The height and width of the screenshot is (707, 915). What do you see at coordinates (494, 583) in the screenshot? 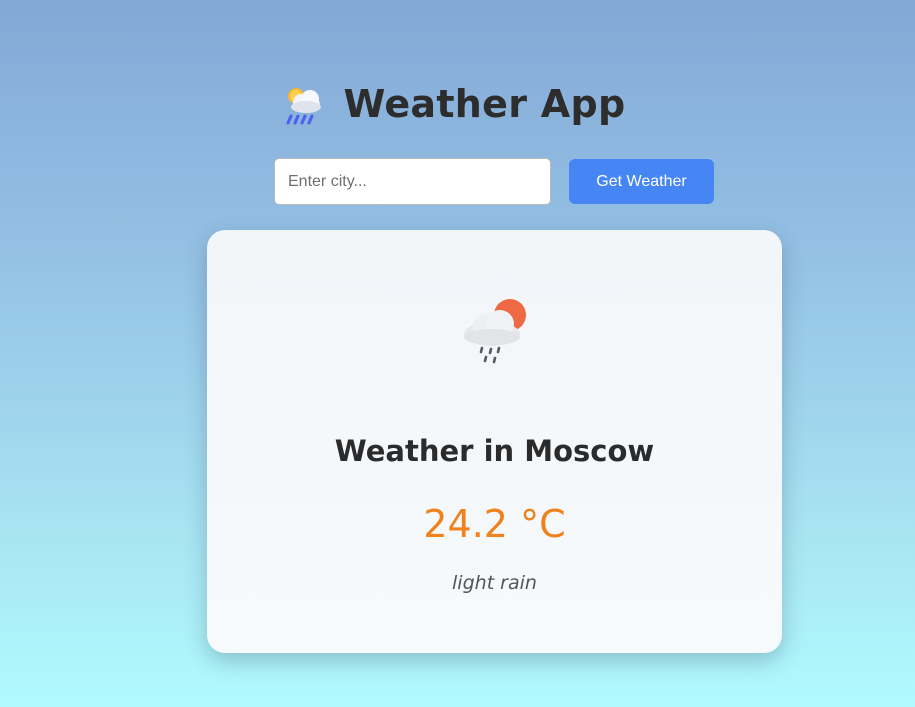
I see `weather-description: light rain` at bounding box center [494, 583].